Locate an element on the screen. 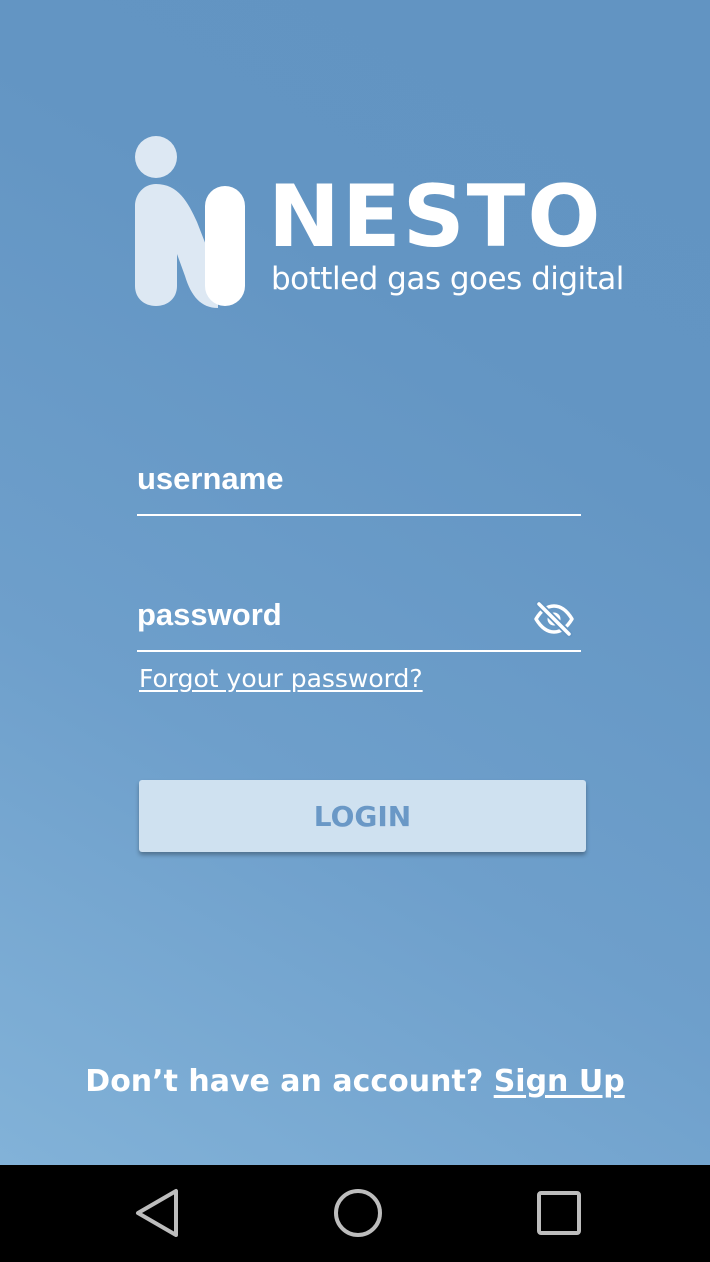 This screenshot has width=710, height=1262. nesto-logo-icon is located at coordinates (190, 222).